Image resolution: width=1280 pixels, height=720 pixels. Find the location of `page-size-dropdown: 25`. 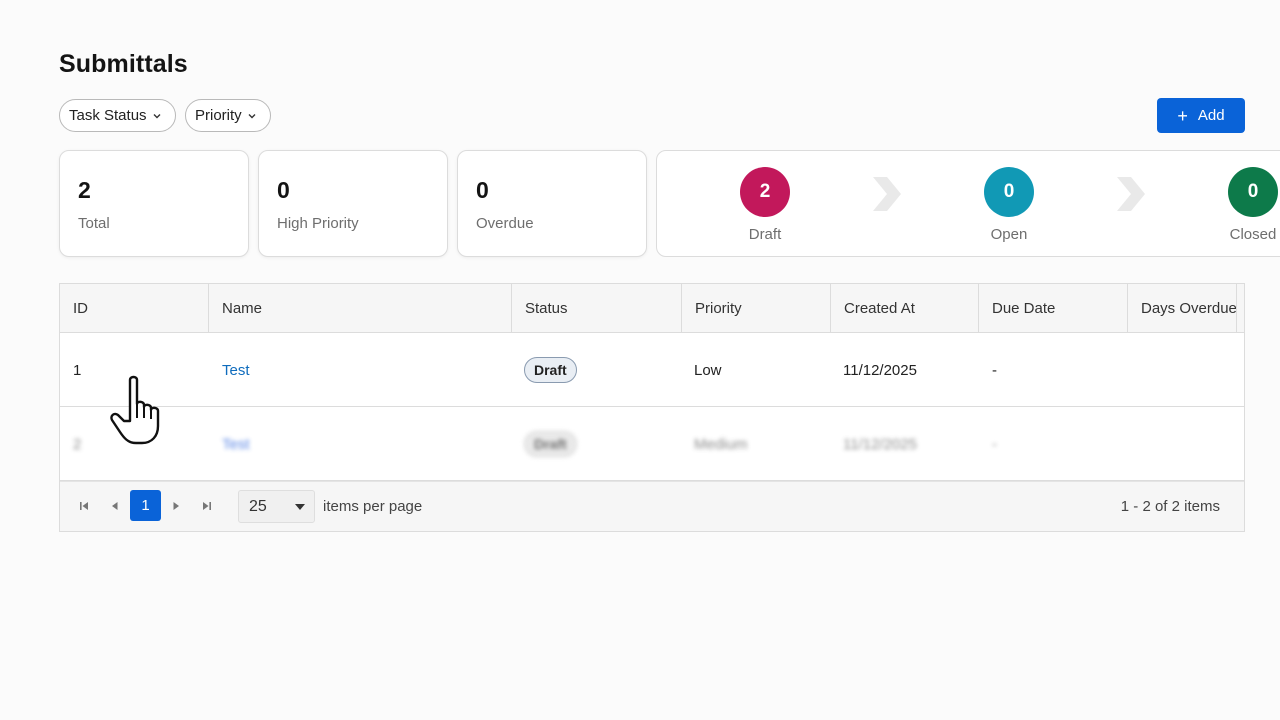

page-size-dropdown: 25 is located at coordinates (276, 506).